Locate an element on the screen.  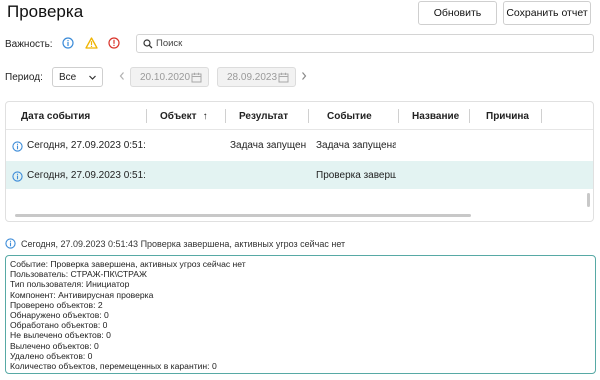
column-header-date: Дата события is located at coordinates (55, 116).